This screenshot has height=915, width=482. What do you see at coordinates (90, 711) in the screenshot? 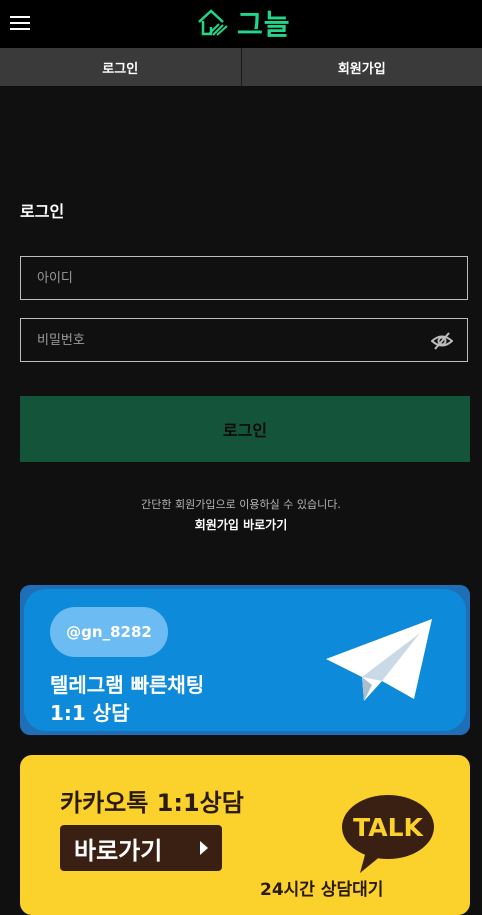
I see `telegram-line2: 1:1 상담` at bounding box center [90, 711].